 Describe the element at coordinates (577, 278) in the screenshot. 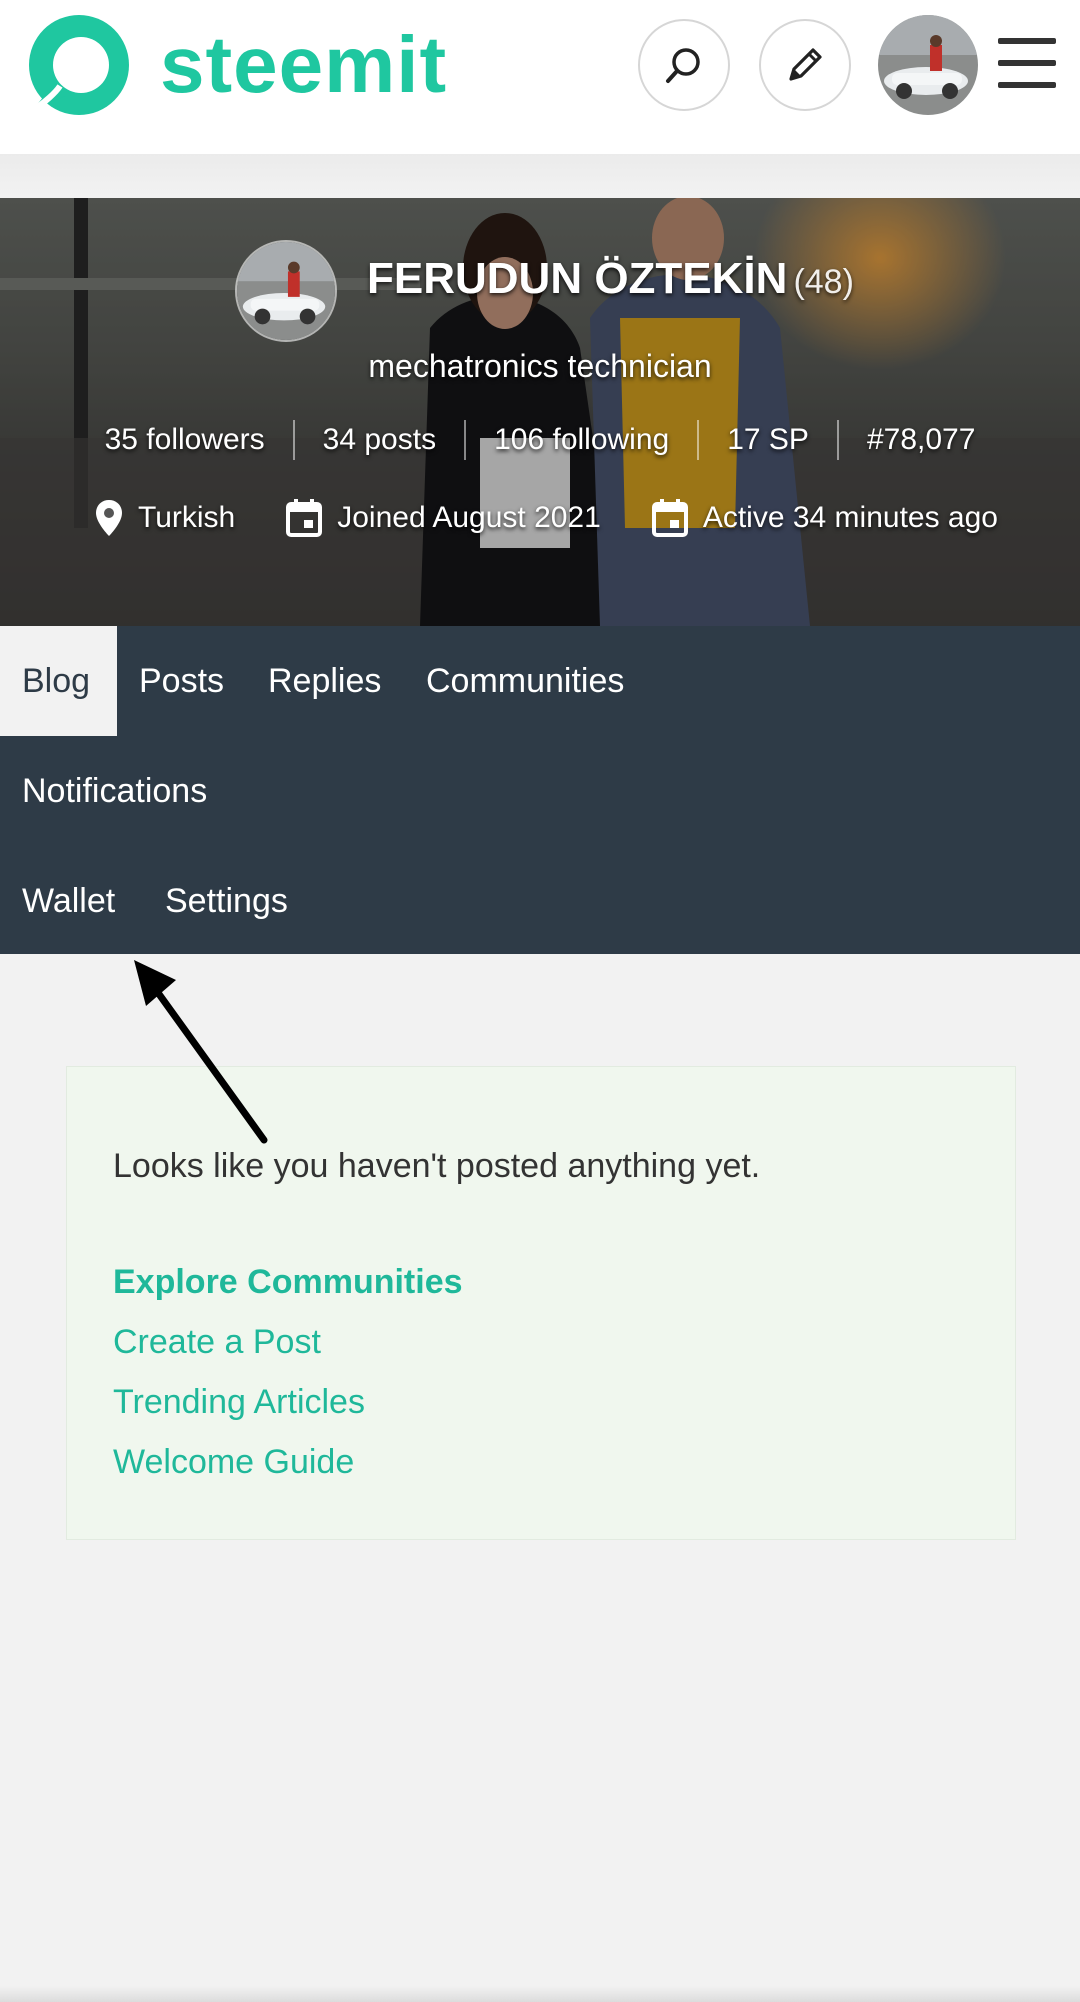

I see `profile-name-text: FERUDUN ÖZTEKİN` at that location.